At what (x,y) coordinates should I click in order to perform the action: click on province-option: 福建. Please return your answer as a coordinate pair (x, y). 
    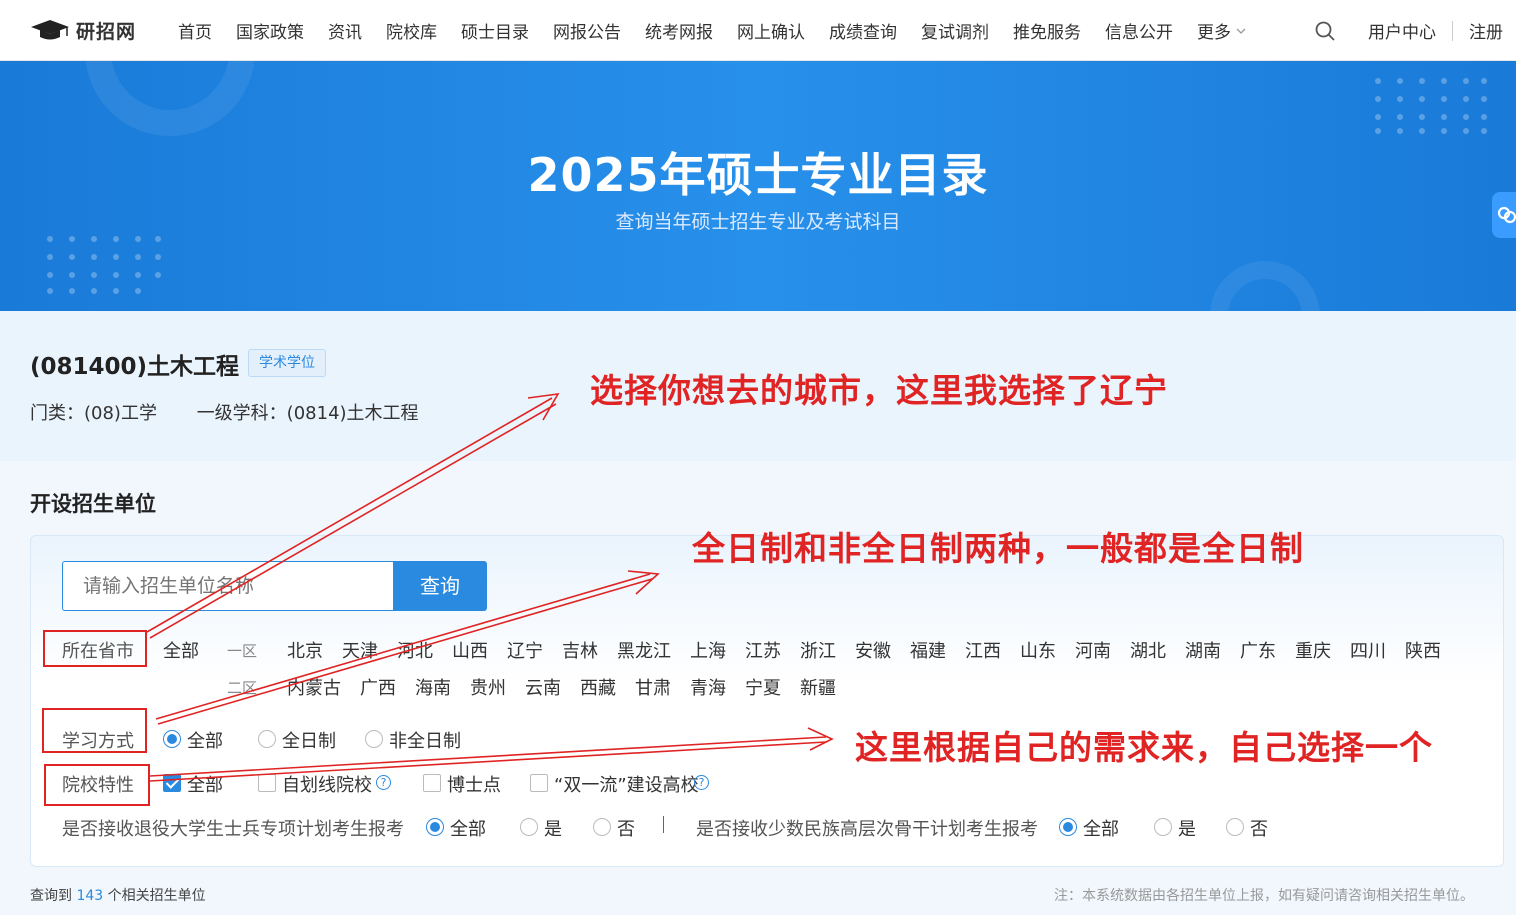
    Looking at the image, I should click on (937, 650).